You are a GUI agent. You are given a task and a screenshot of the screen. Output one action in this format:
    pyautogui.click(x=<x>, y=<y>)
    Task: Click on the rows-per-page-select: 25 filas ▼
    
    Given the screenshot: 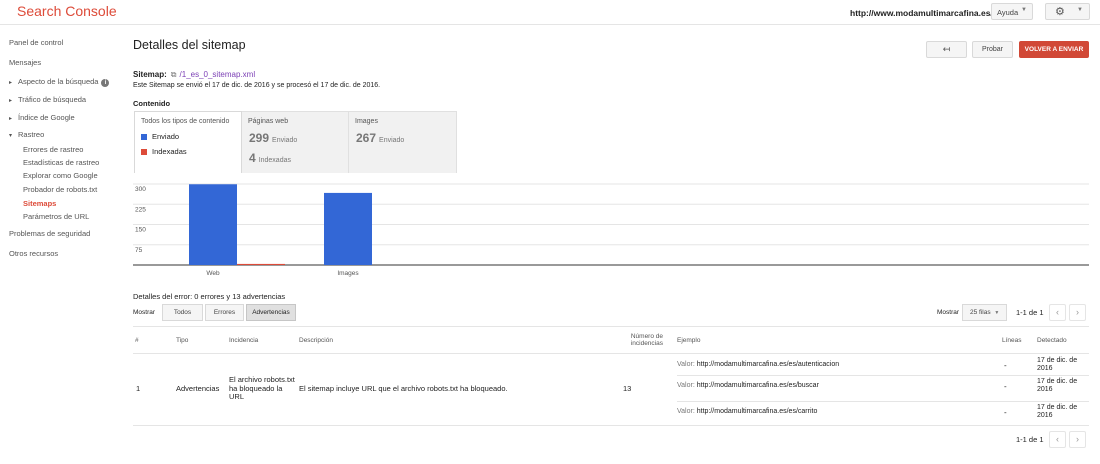 What is the action you would take?
    pyautogui.click(x=984, y=312)
    